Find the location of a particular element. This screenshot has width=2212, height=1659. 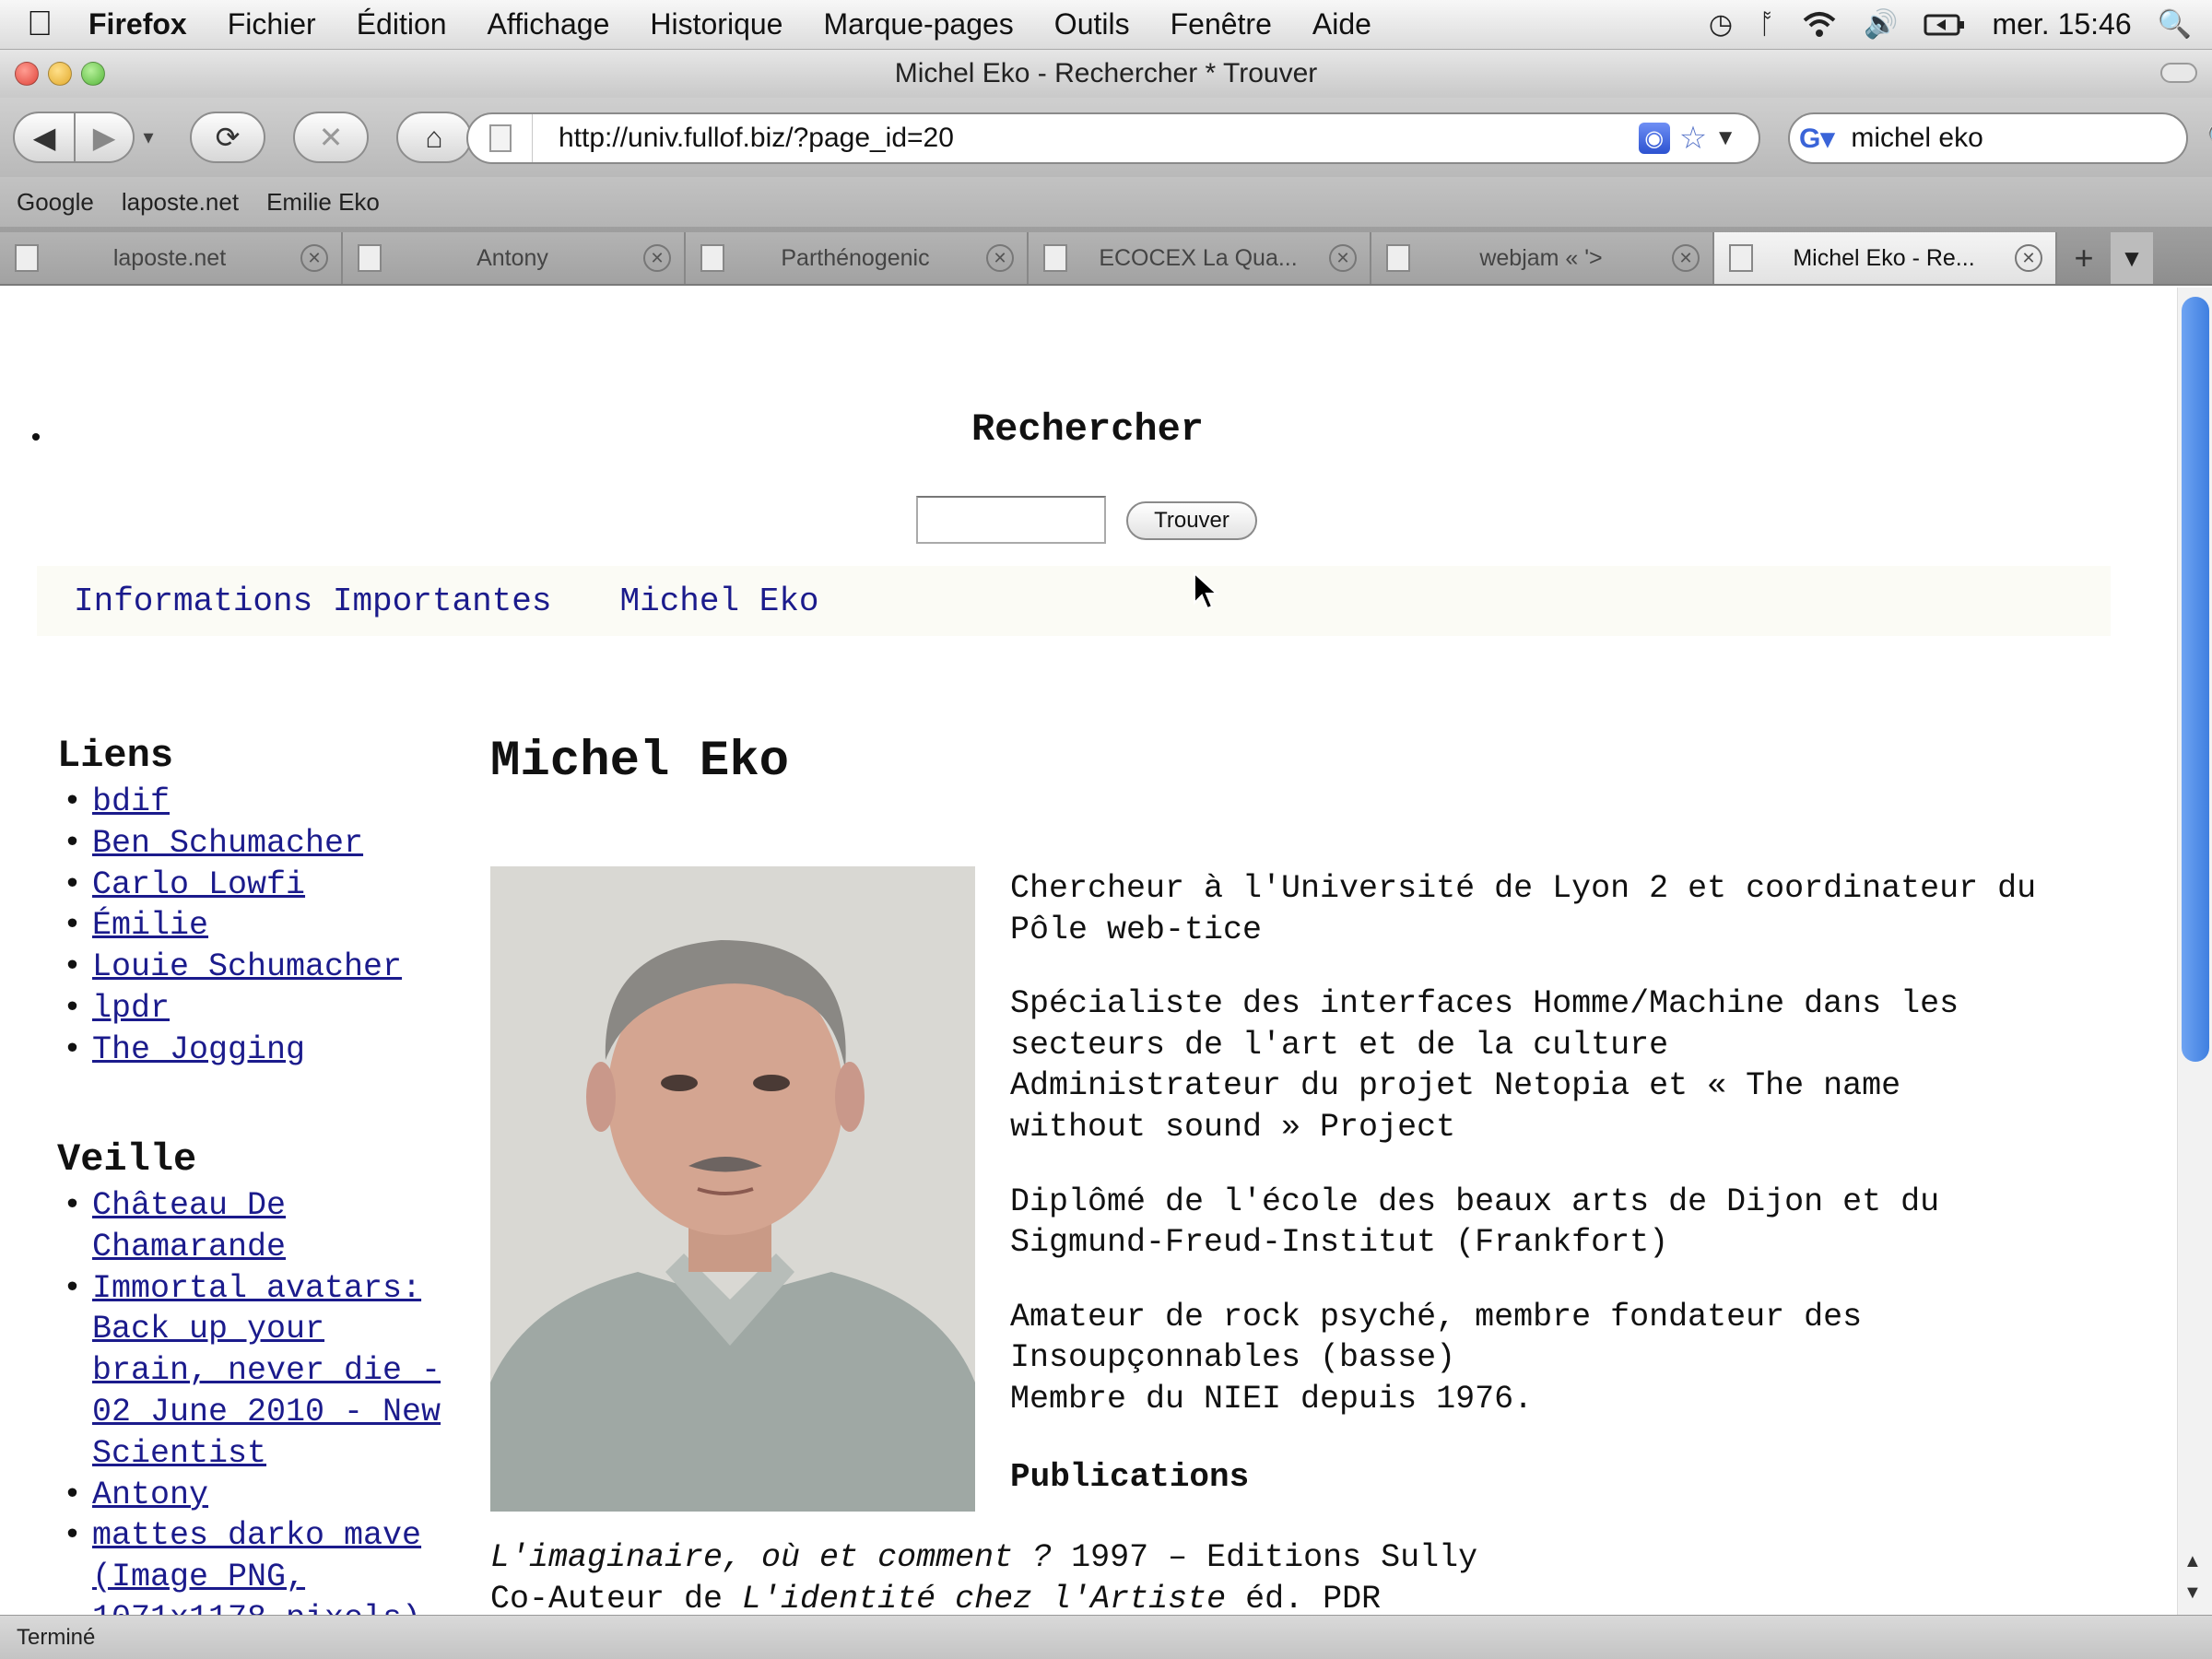

bookmark-star-icon: ☆ is located at coordinates (1693, 138).